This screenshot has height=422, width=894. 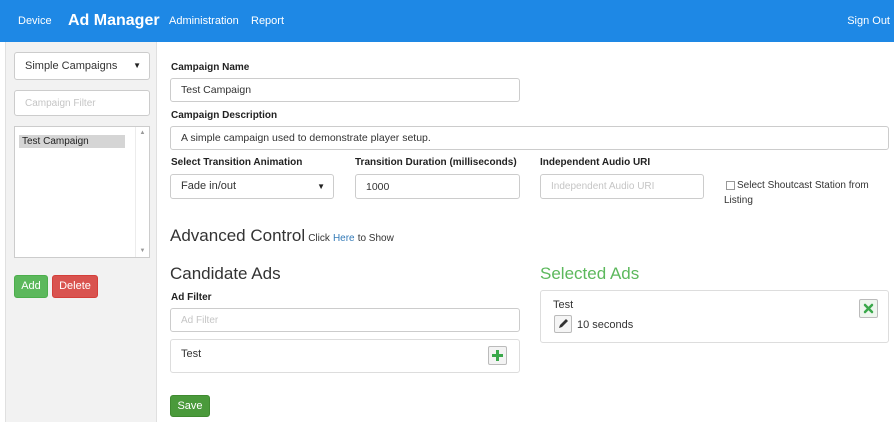 What do you see at coordinates (563, 305) in the screenshot?
I see `selected-ad-name: Test` at bounding box center [563, 305].